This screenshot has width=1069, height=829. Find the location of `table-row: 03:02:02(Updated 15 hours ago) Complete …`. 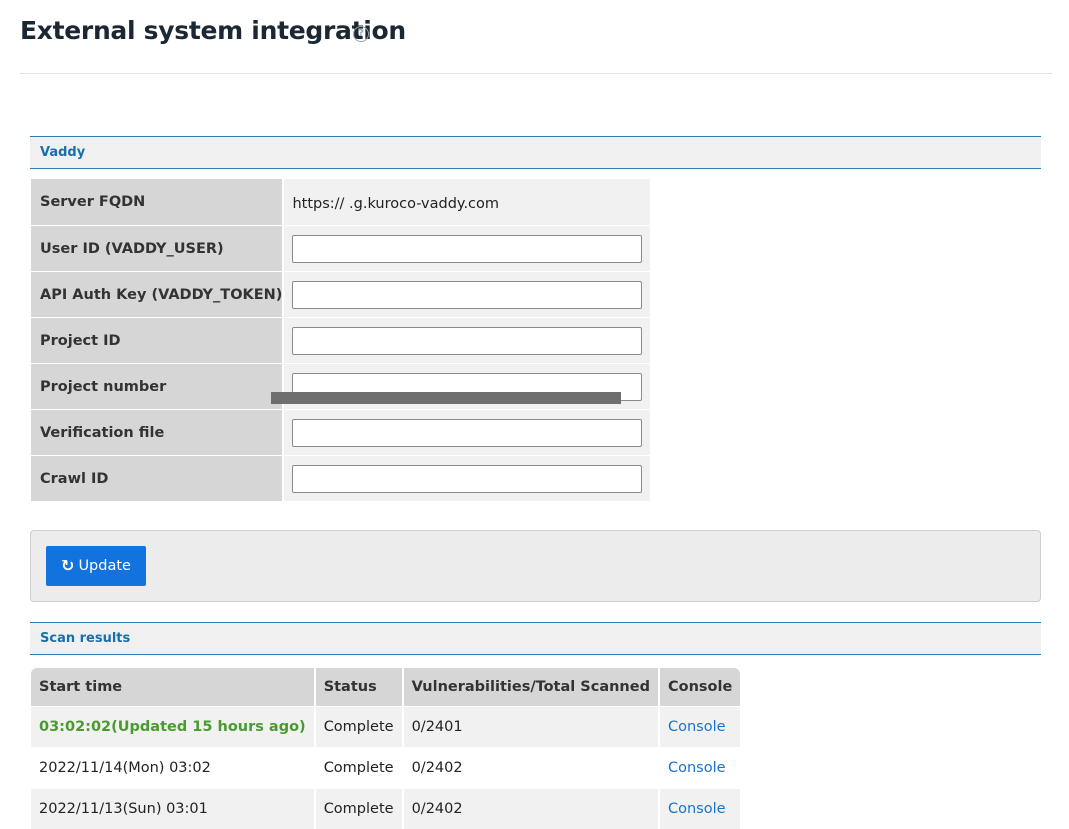

table-row: 03:02:02(Updated 15 hours ago) Complete … is located at coordinates (386, 726).